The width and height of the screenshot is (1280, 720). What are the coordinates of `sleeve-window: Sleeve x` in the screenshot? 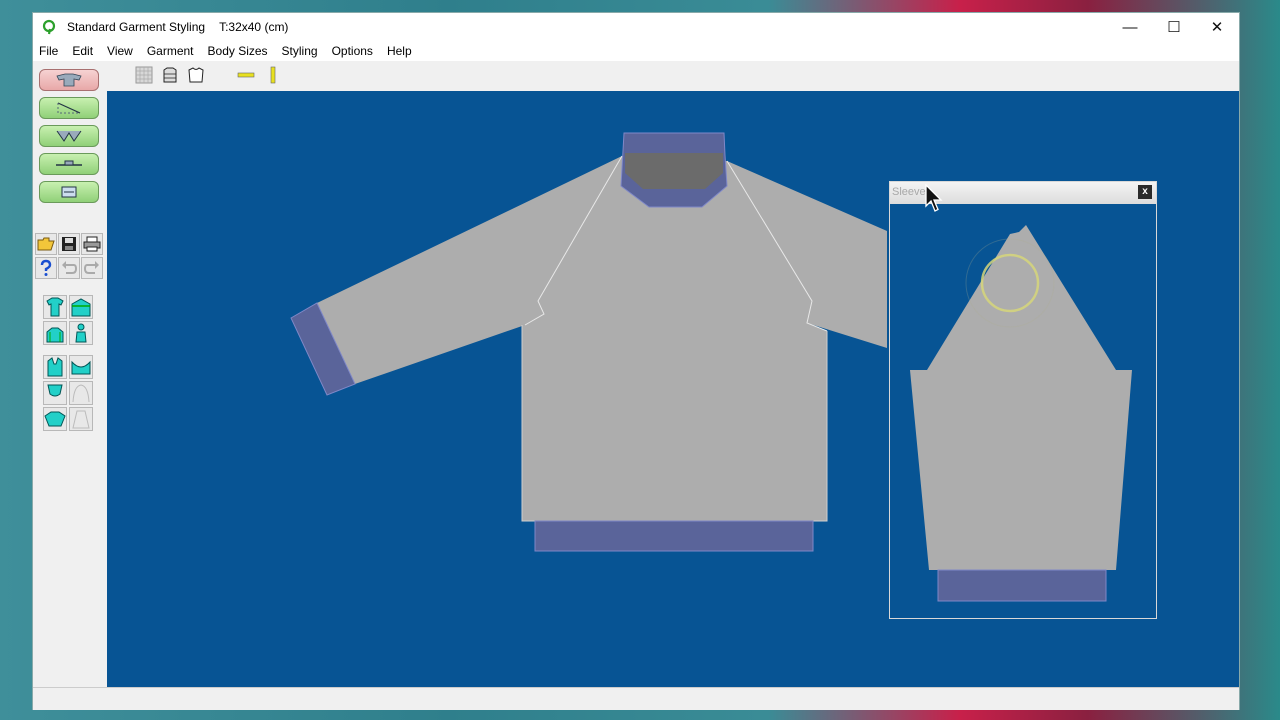 It's located at (1023, 400).